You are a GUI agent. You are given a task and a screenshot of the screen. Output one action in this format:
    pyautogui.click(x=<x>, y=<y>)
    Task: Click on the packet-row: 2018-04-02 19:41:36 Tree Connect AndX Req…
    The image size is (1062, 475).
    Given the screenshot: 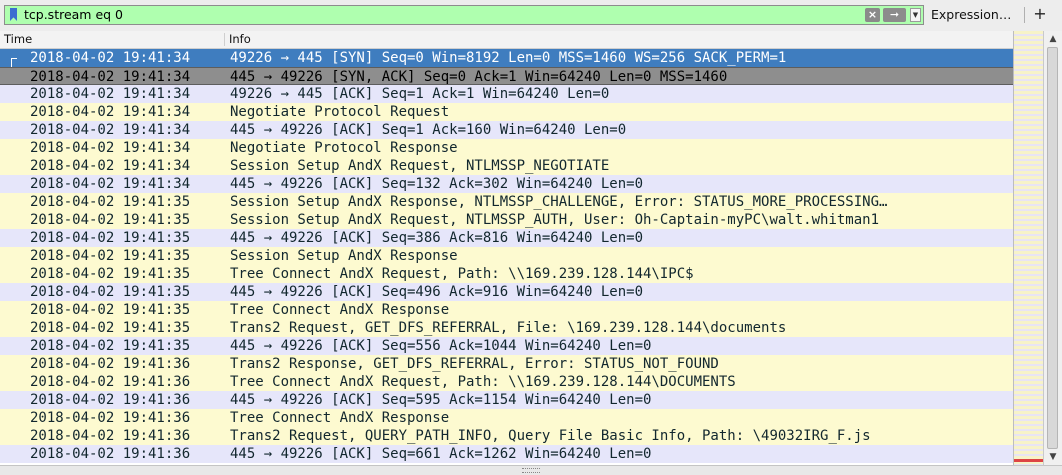 What is the action you would take?
    pyautogui.click(x=506, y=382)
    